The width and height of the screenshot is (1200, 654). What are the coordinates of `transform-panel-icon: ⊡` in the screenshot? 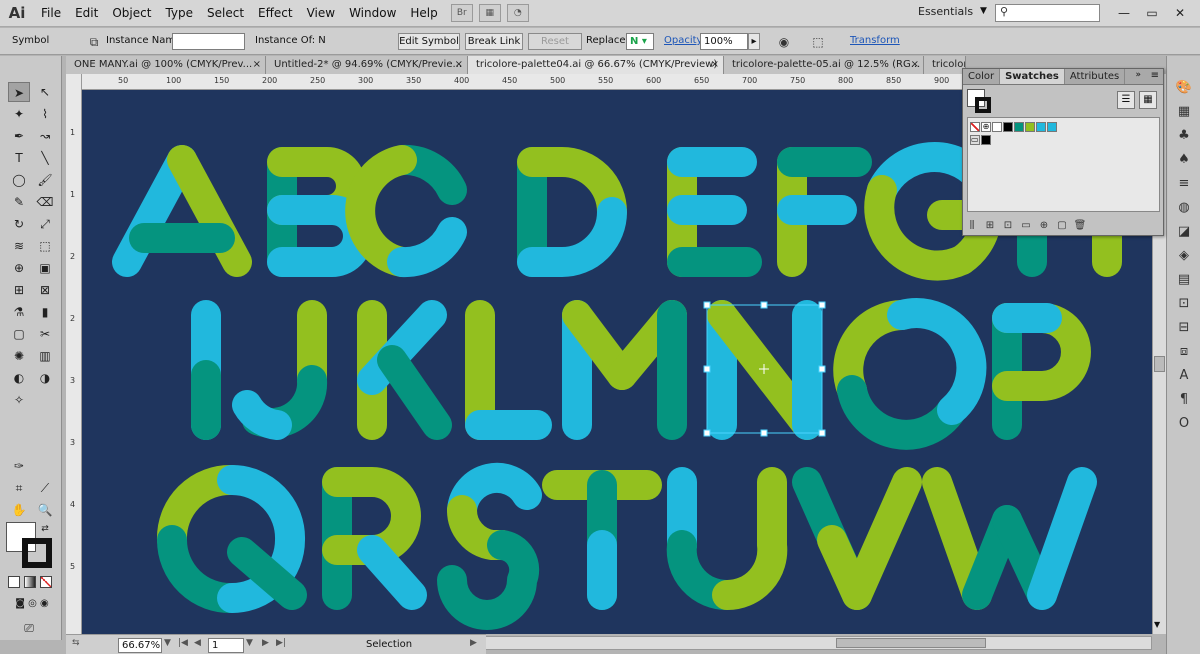 It's located at (1184, 304).